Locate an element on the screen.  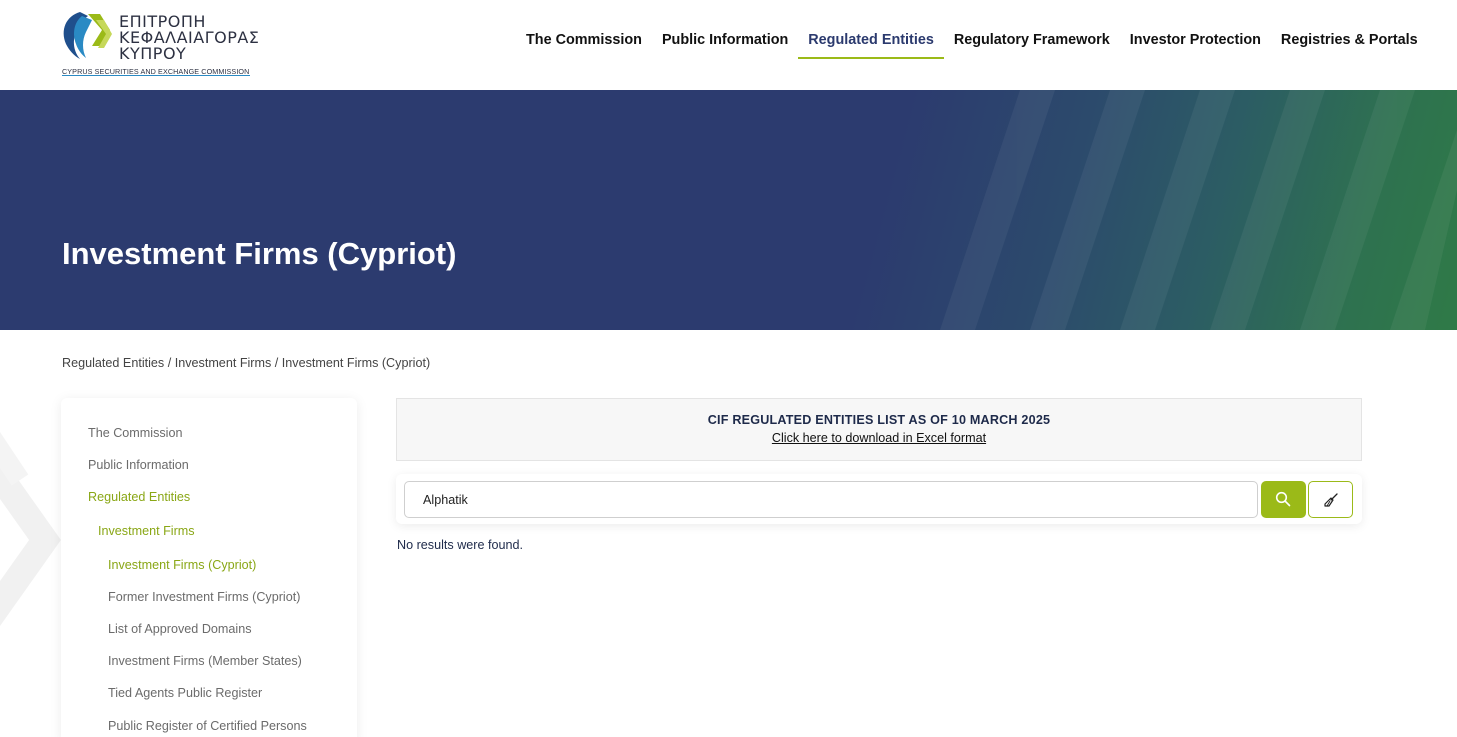
logo-line-2: ΚΕΦΑΛΑΙΑΓΟΡΑΣ is located at coordinates (189, 37).